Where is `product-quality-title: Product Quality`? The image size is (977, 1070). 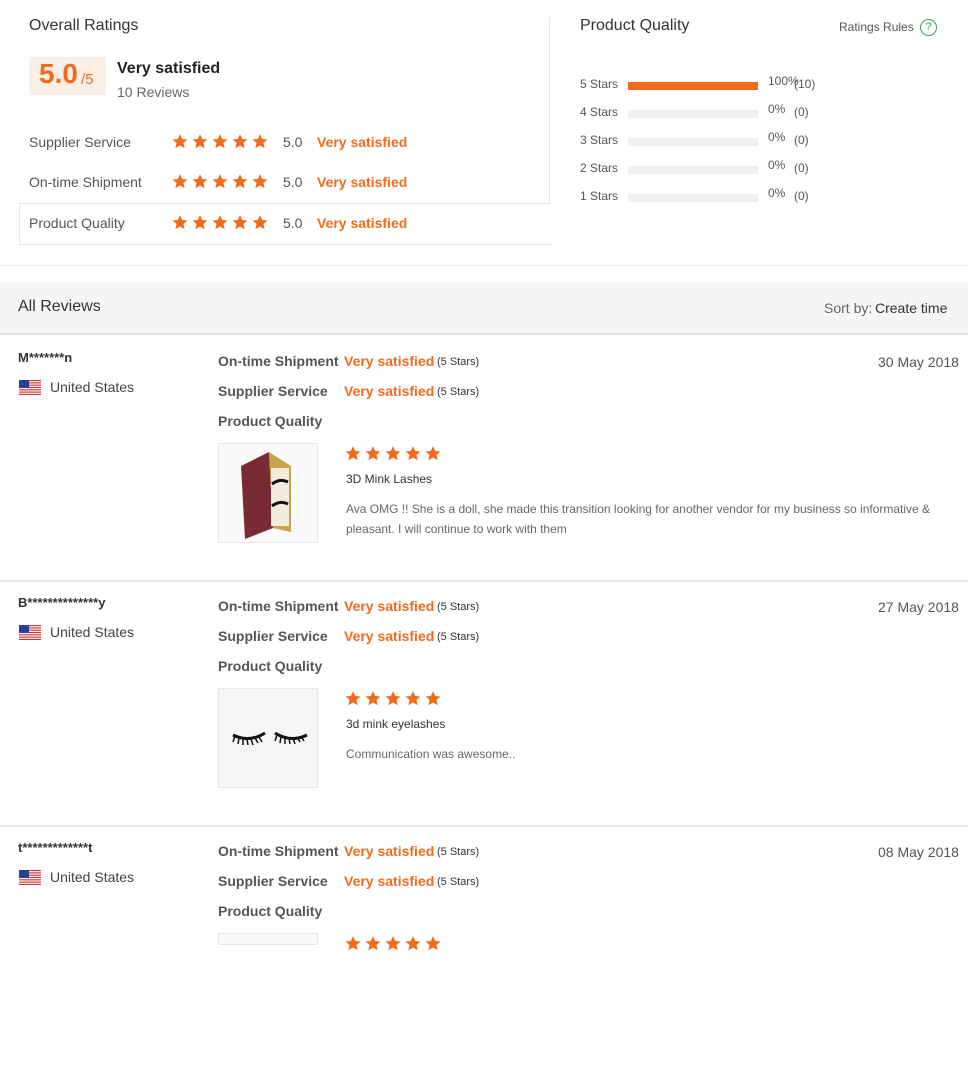 product-quality-title: Product Quality is located at coordinates (635, 25).